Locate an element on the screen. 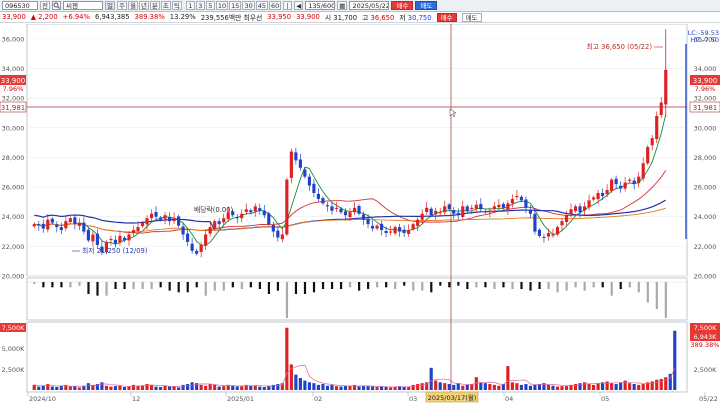 This screenshot has height=404, width=720. change-value: ▲ 2,200 is located at coordinates (44, 17).